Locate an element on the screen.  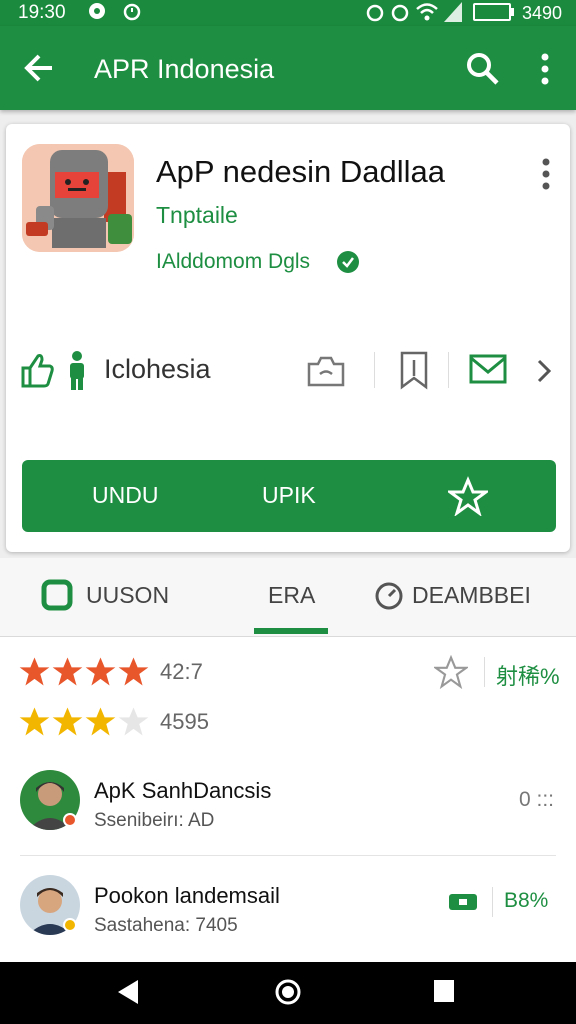
app-bar: APR Indonesia is located at coordinates (288, 68).